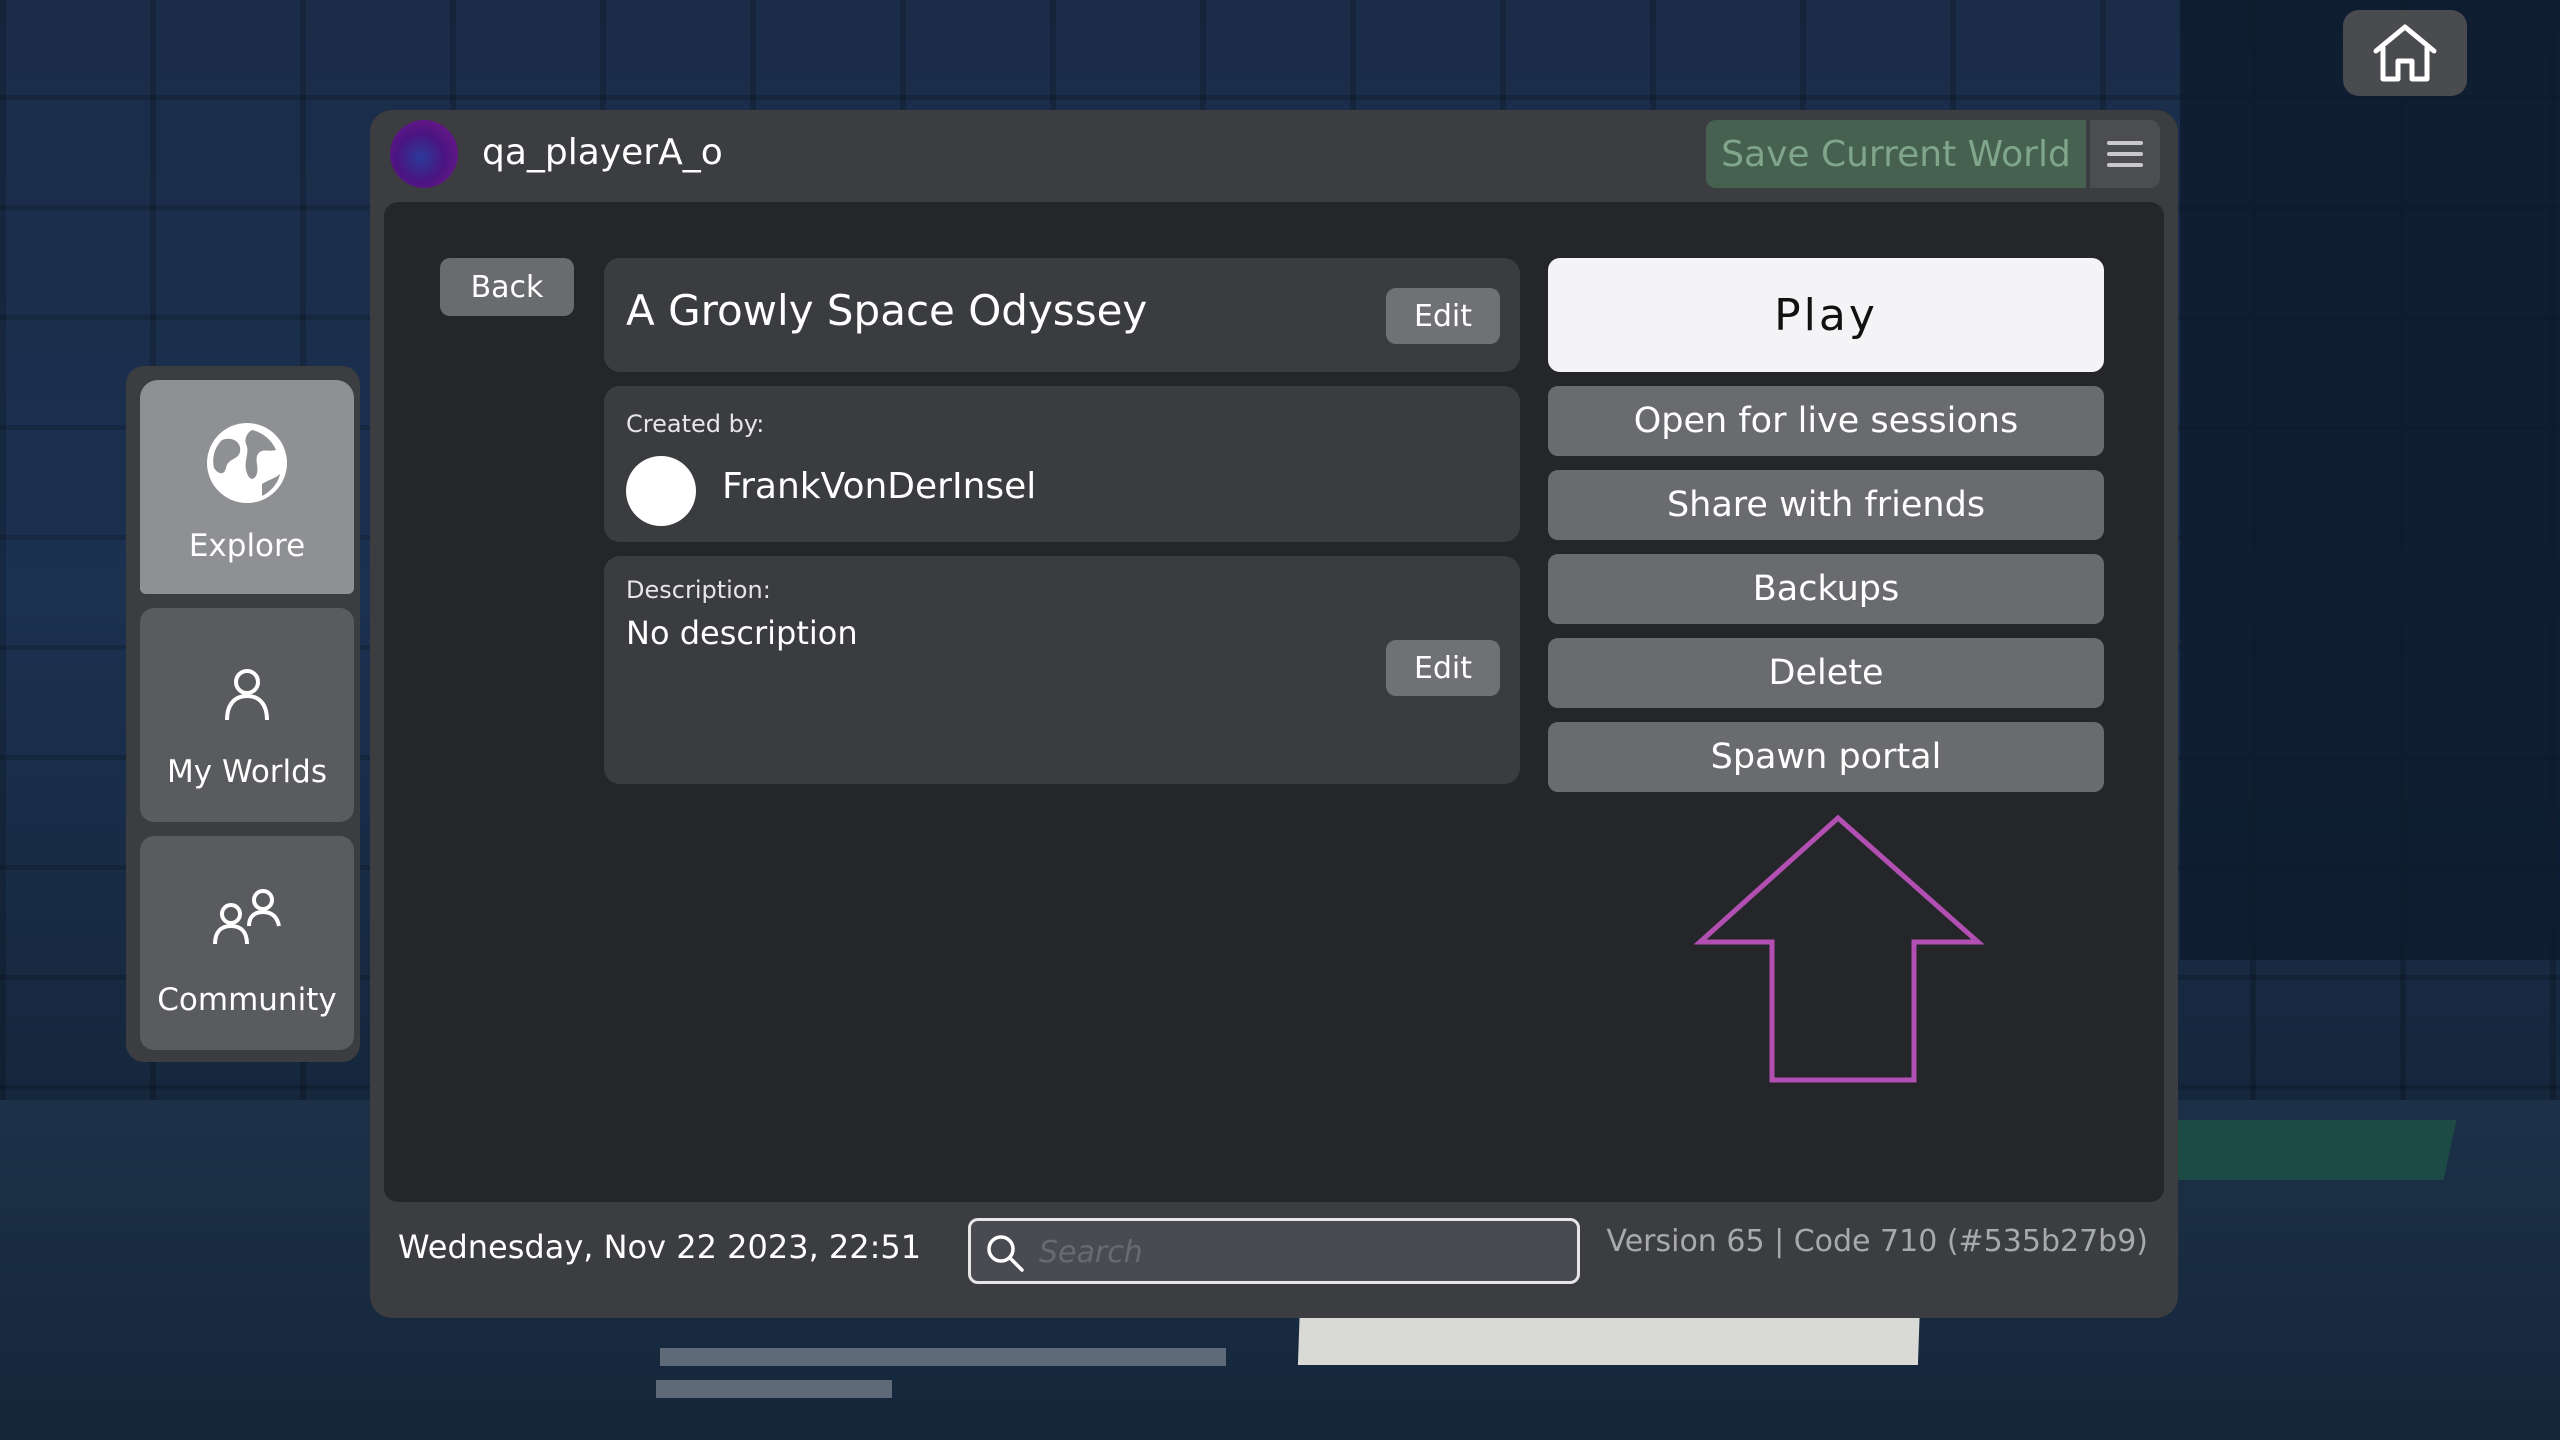 This screenshot has height=1440, width=2560. Describe the element at coordinates (1896, 154) in the screenshot. I see `save-current-world-button: Save Current World` at that location.